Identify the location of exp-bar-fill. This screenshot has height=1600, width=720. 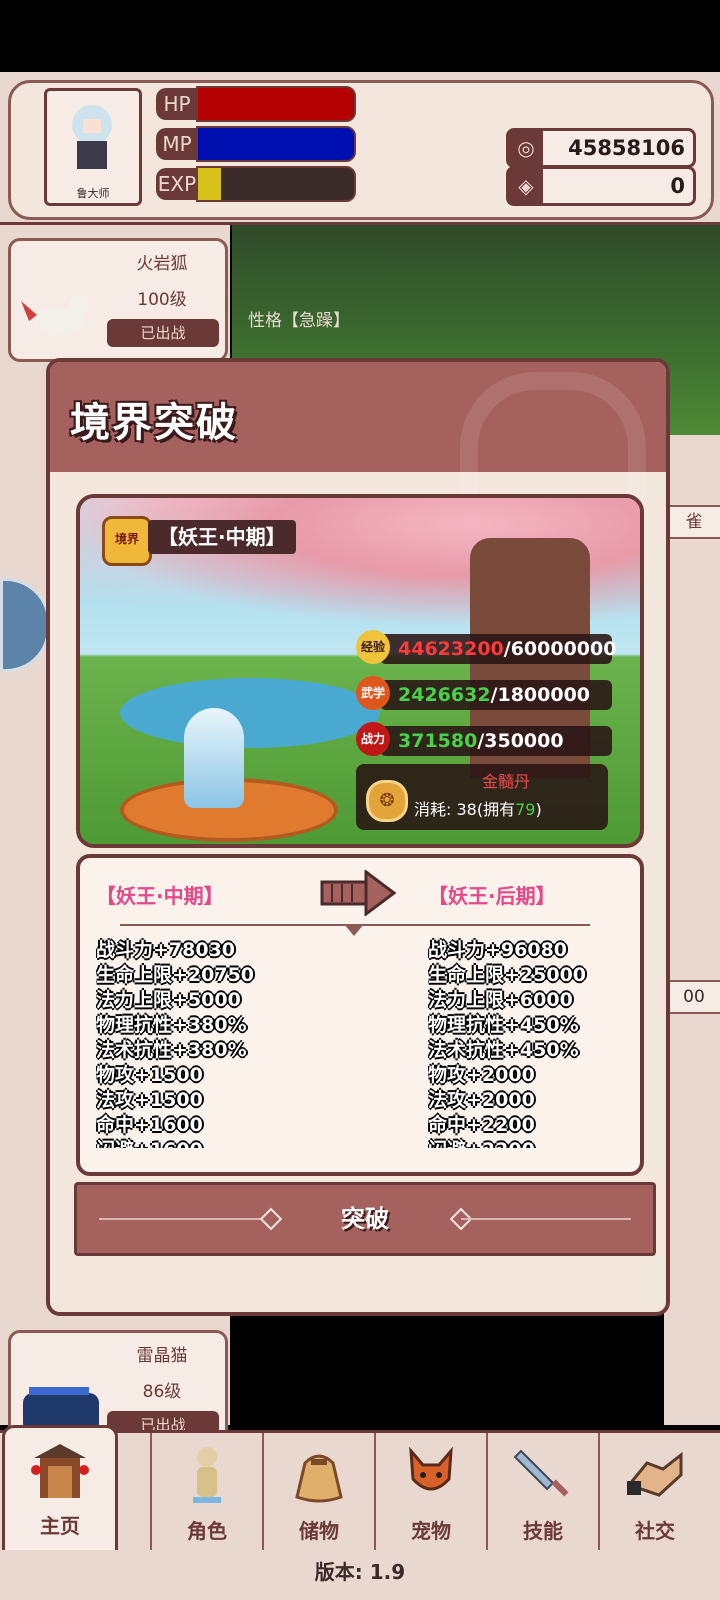
(210, 184).